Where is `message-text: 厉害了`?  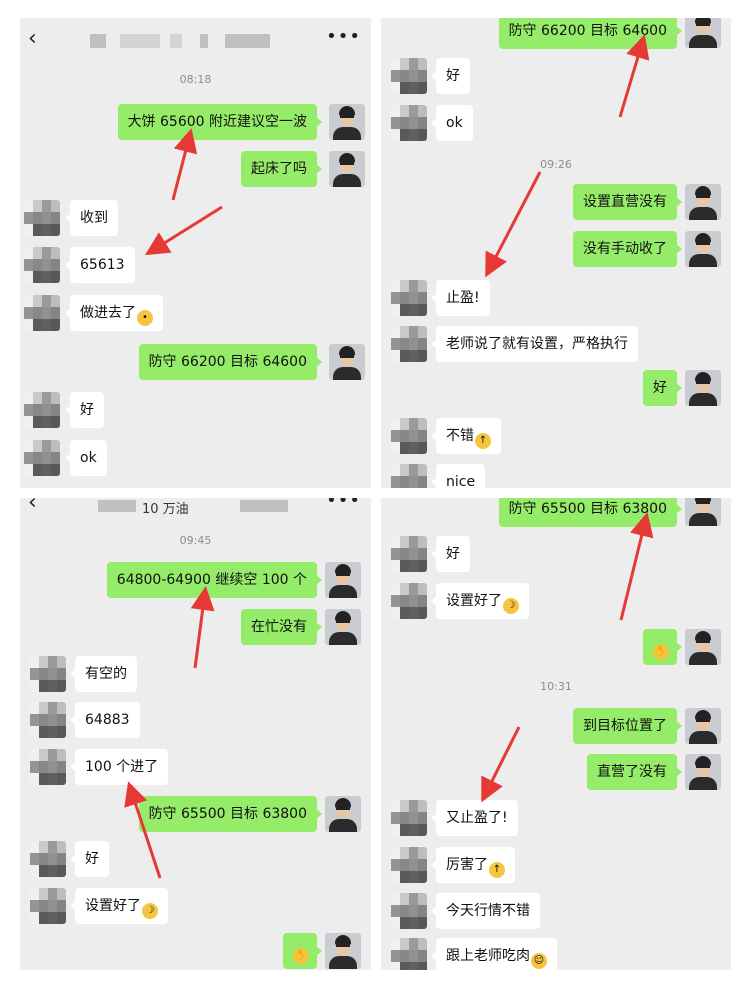 message-text: 厉害了 is located at coordinates (467, 865).